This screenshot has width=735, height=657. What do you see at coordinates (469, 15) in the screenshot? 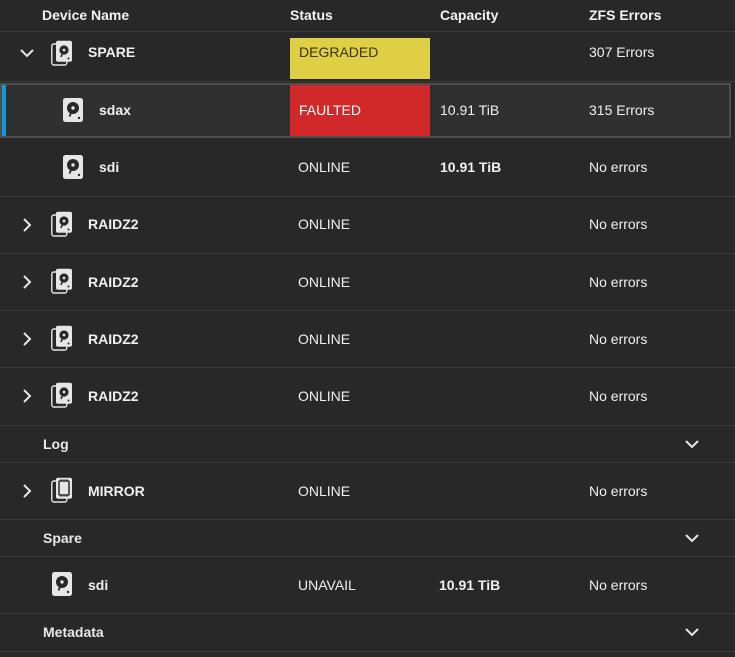
I see `col-capacity: Capacity` at bounding box center [469, 15].